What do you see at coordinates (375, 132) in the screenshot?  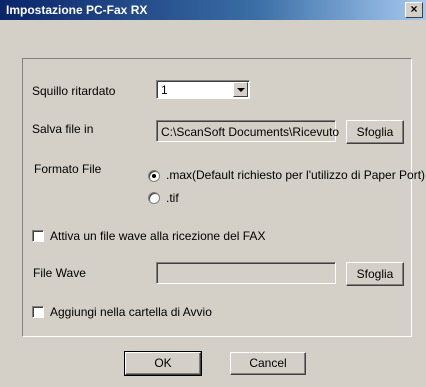 I see `save-path-browse-button: Sfoglia` at bounding box center [375, 132].